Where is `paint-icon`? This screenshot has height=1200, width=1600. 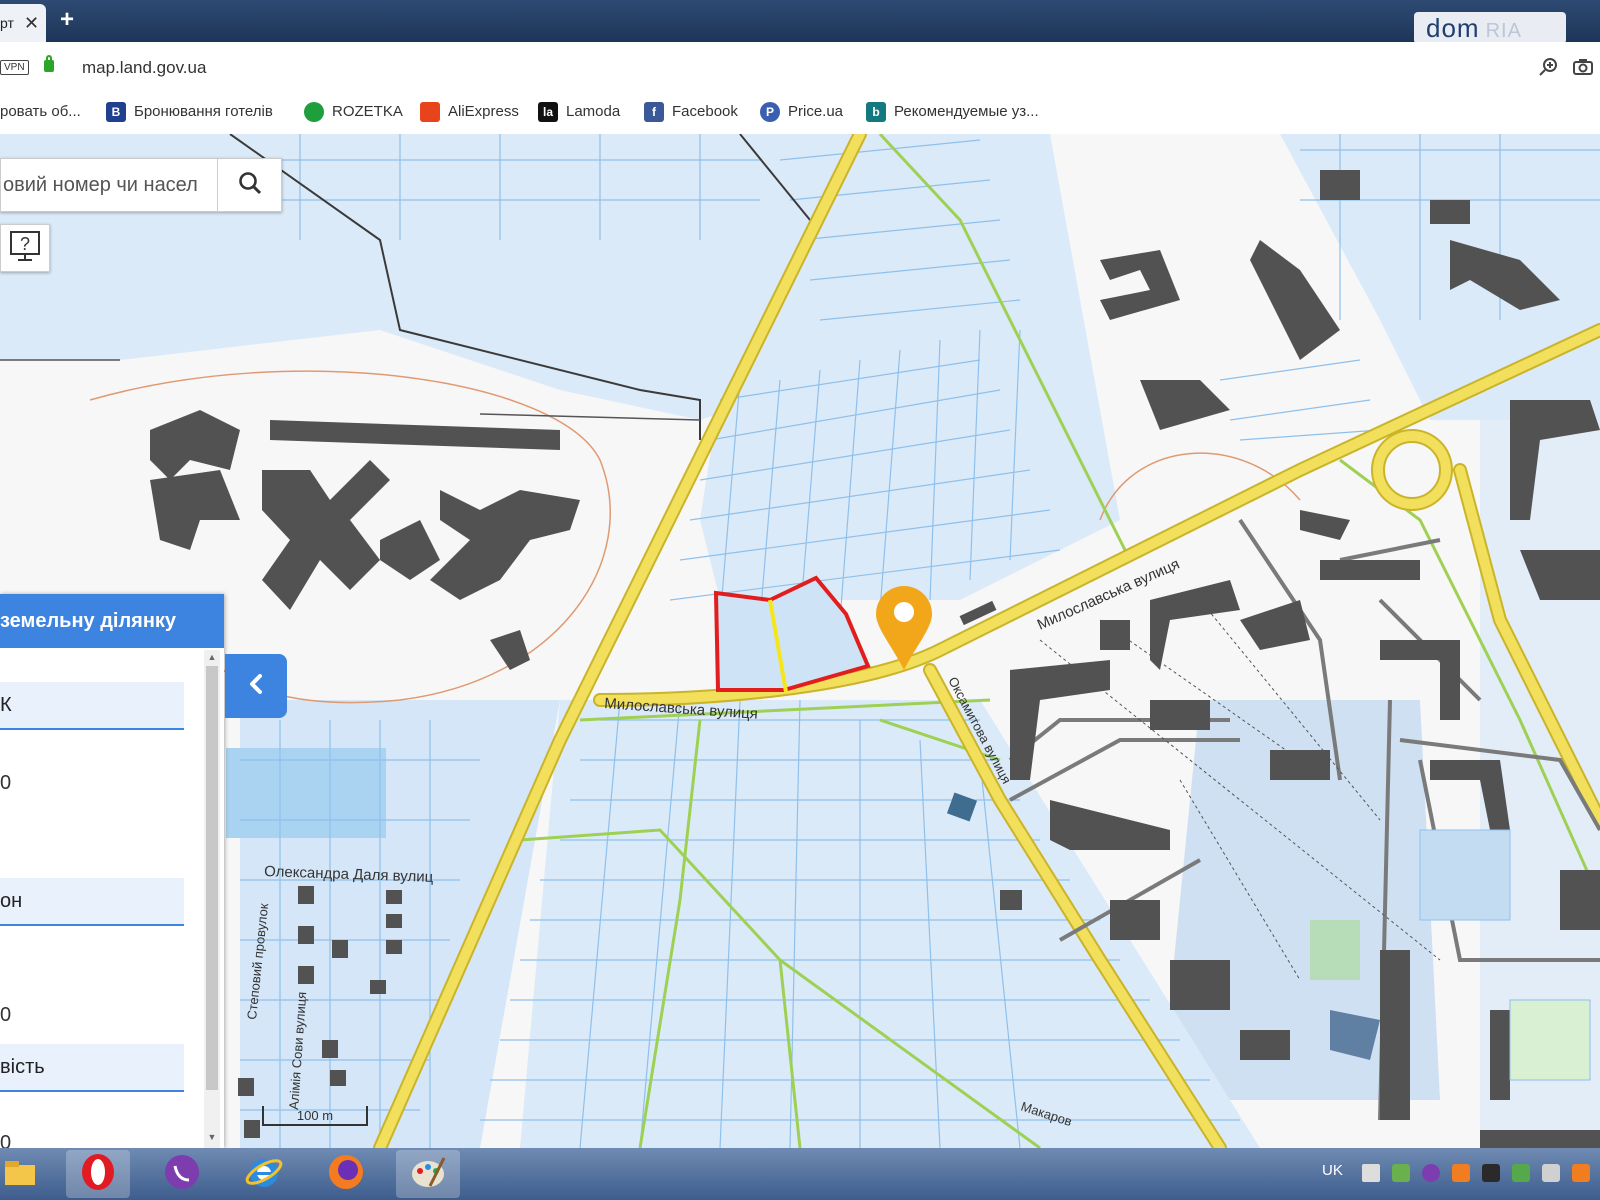 paint-icon is located at coordinates (428, 1174).